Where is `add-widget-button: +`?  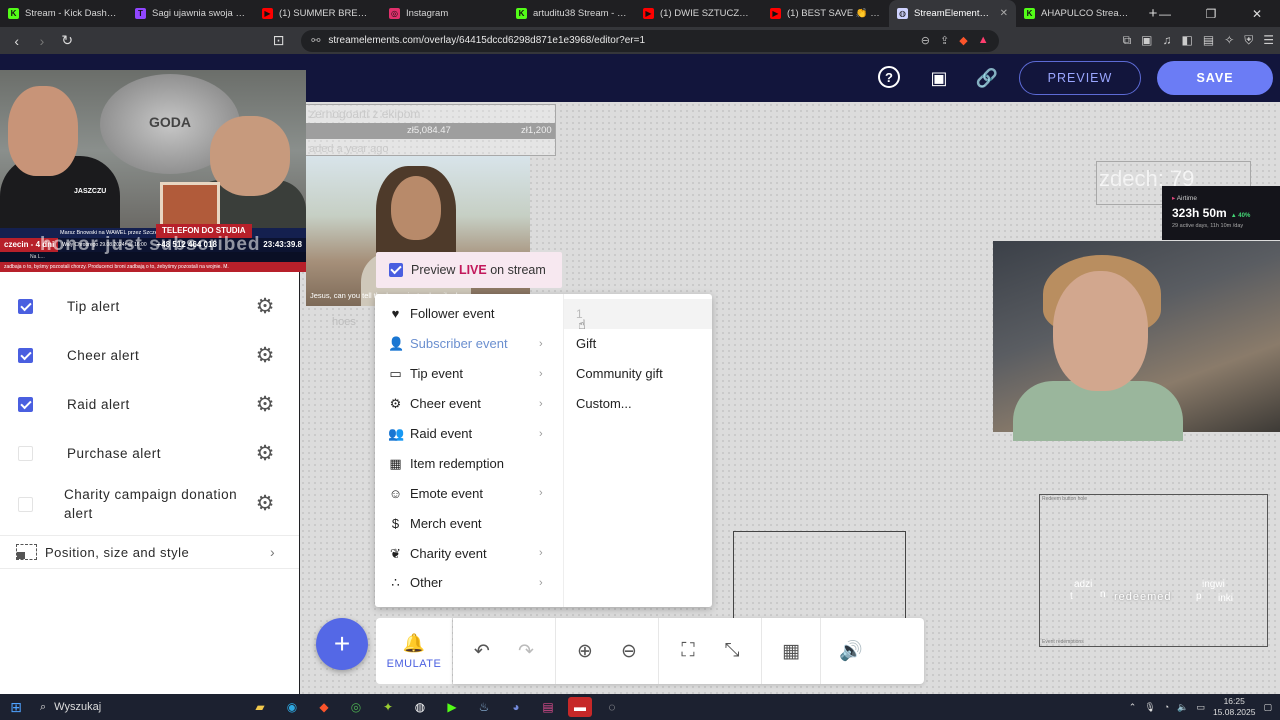 add-widget-button: + is located at coordinates (342, 644).